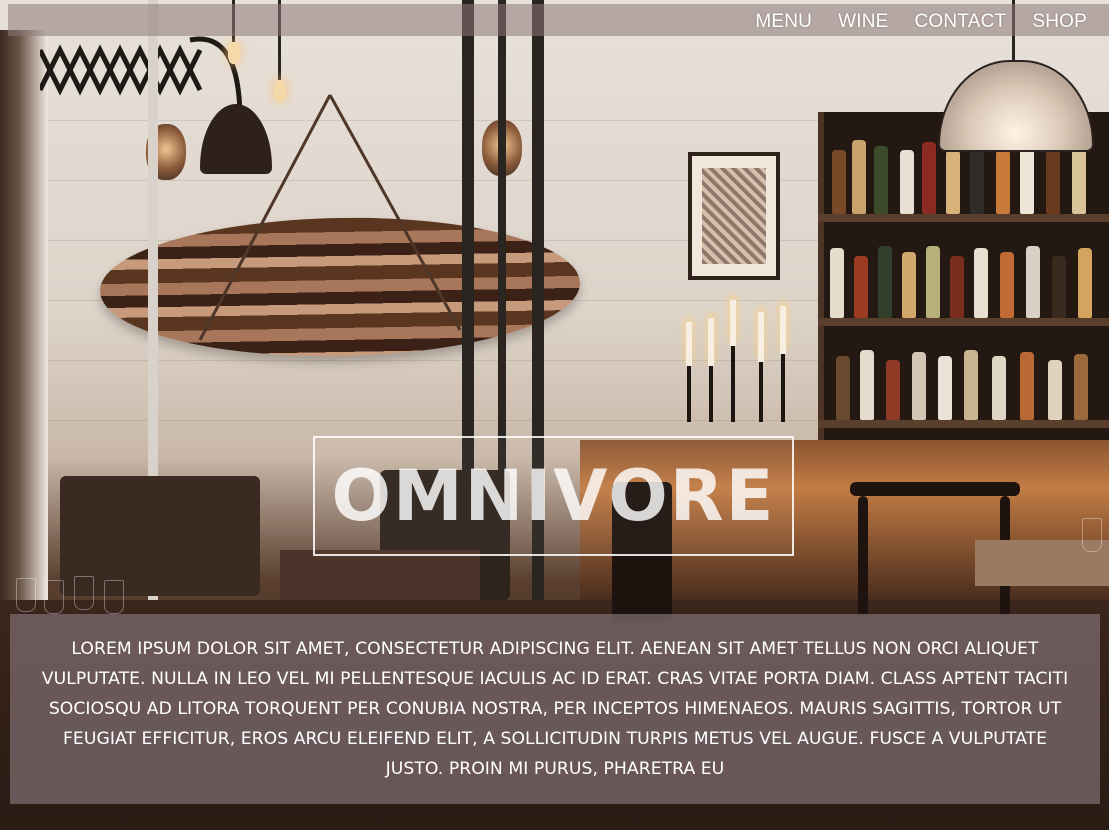 This screenshot has height=830, width=1109. I want to click on main-nav: MENU WINE CONTACT SHOP, so click(921, 22).